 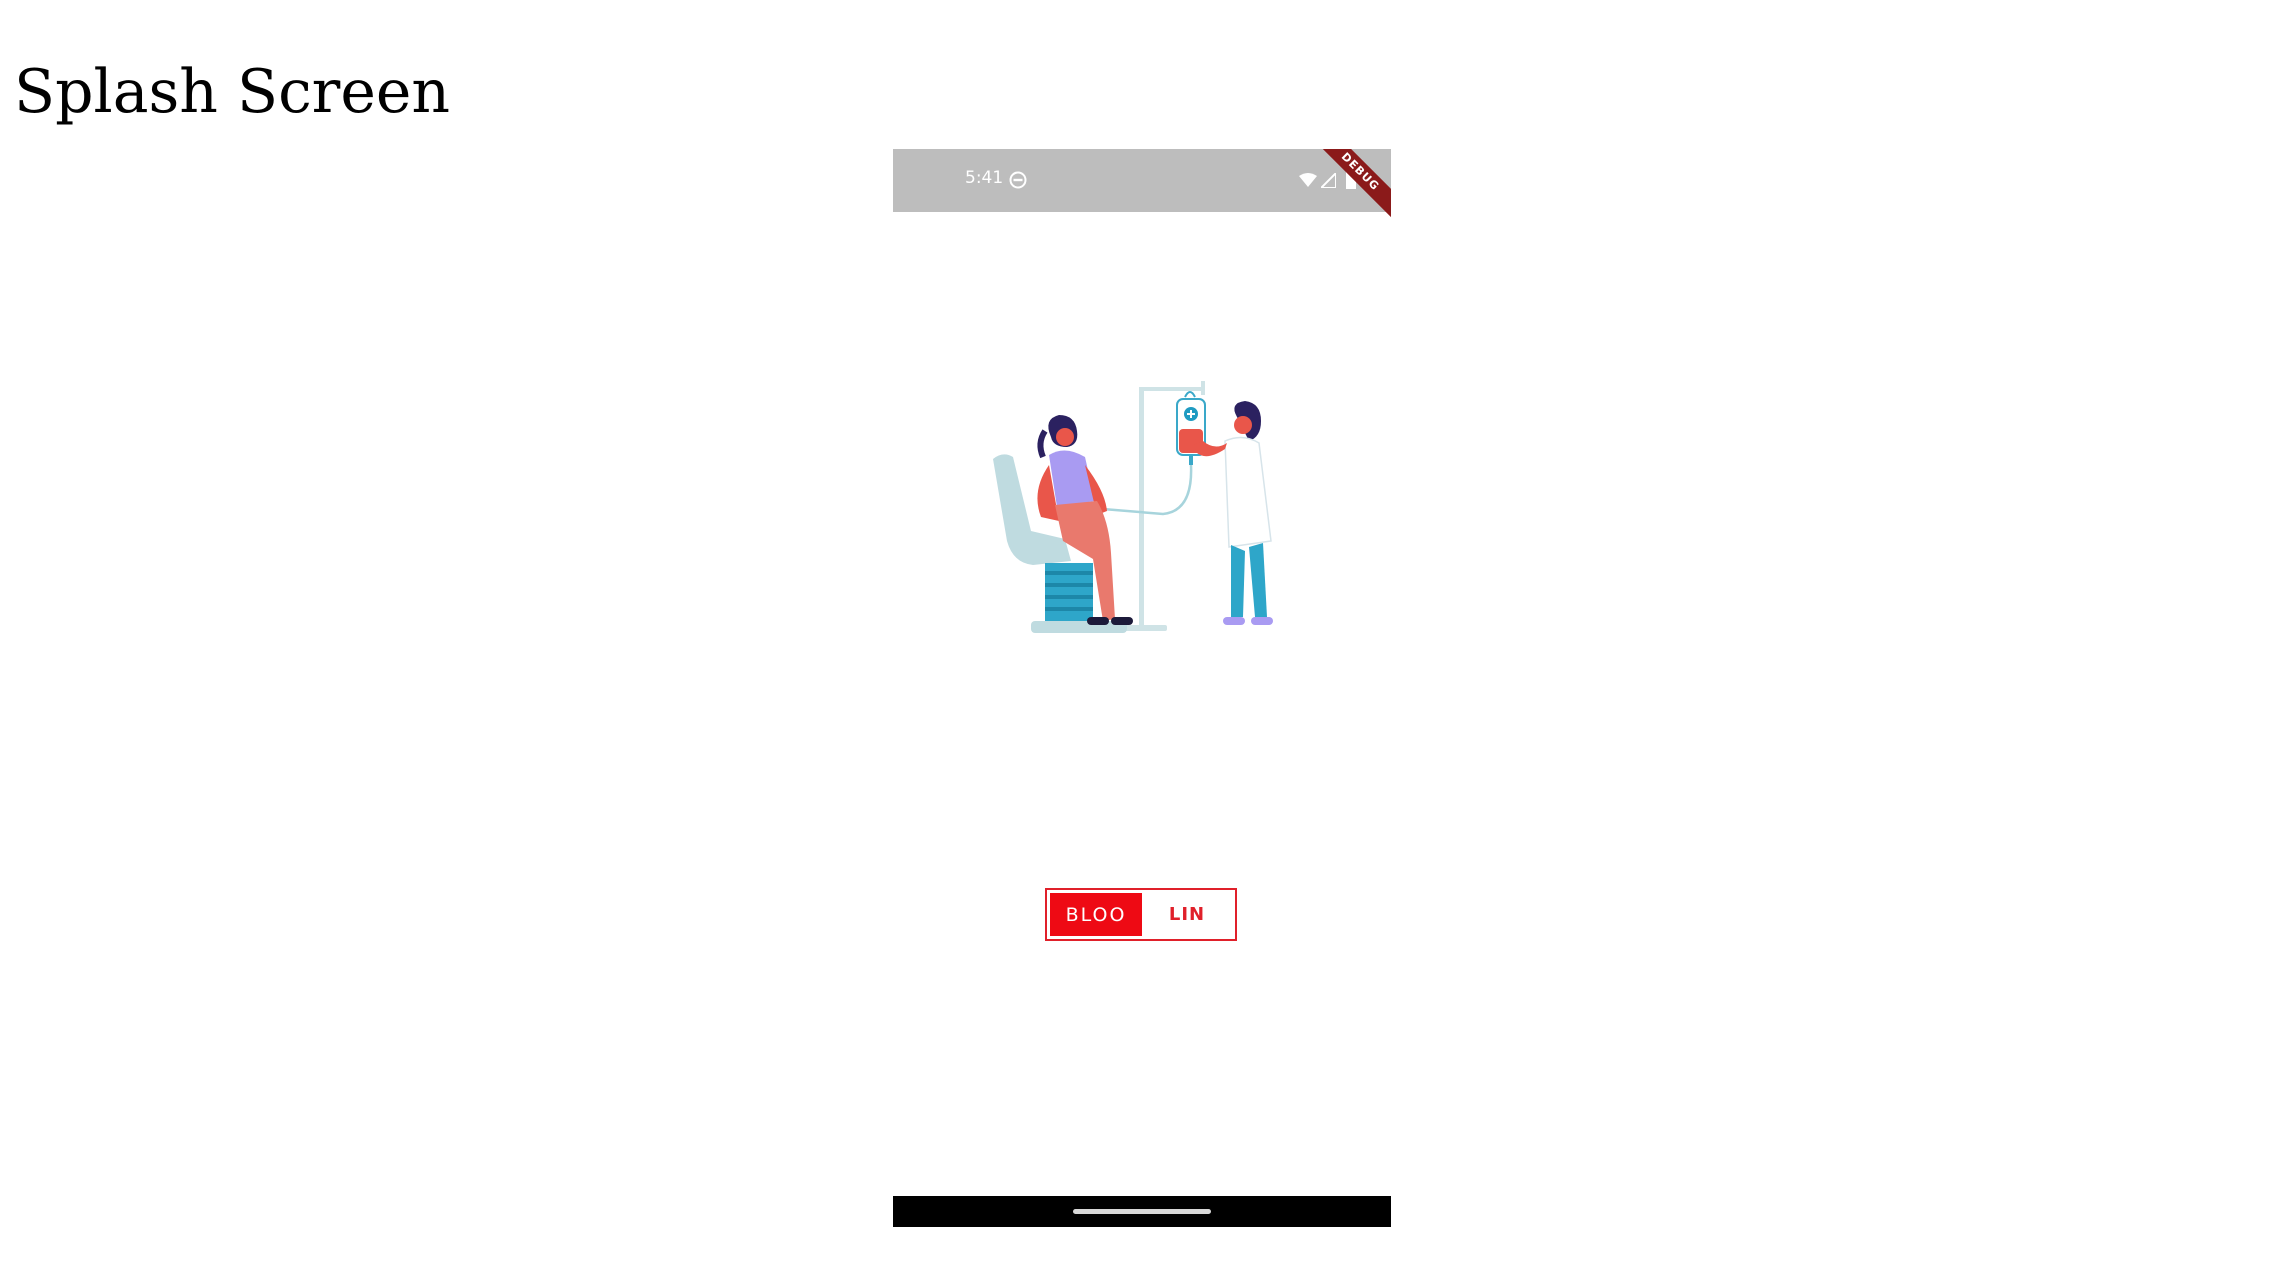 I want to click on home-indicator, so click(x=1142, y=1211).